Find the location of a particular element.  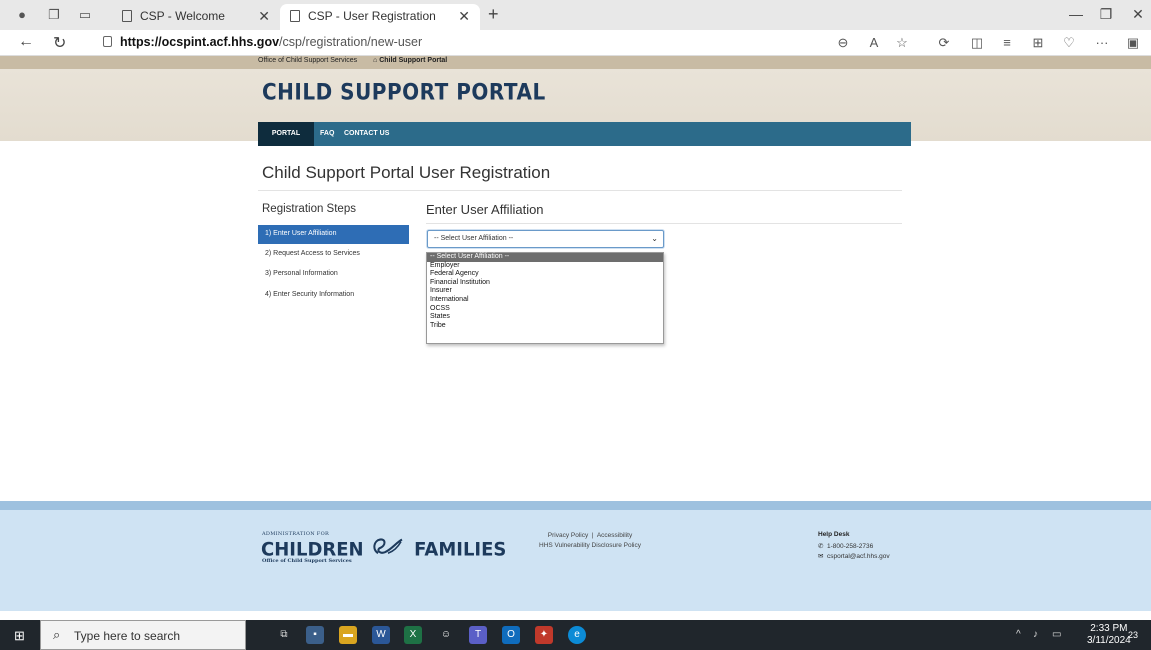

steps-heading: Registration Steps is located at coordinates (309, 209).